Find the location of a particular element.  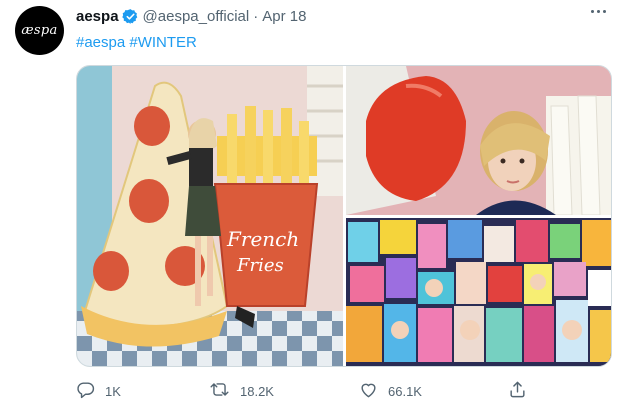

hashtag-winter: #WINTER is located at coordinates (163, 42).